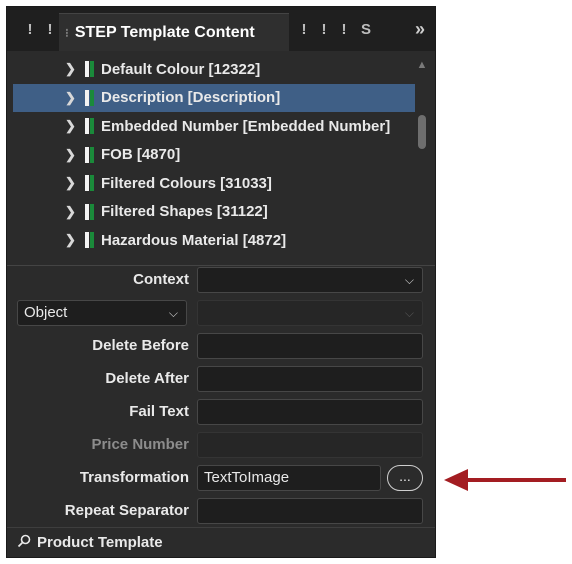 This screenshot has height=564, width=572. What do you see at coordinates (304, 29) in the screenshot?
I see `tab-mini-3: !` at bounding box center [304, 29].